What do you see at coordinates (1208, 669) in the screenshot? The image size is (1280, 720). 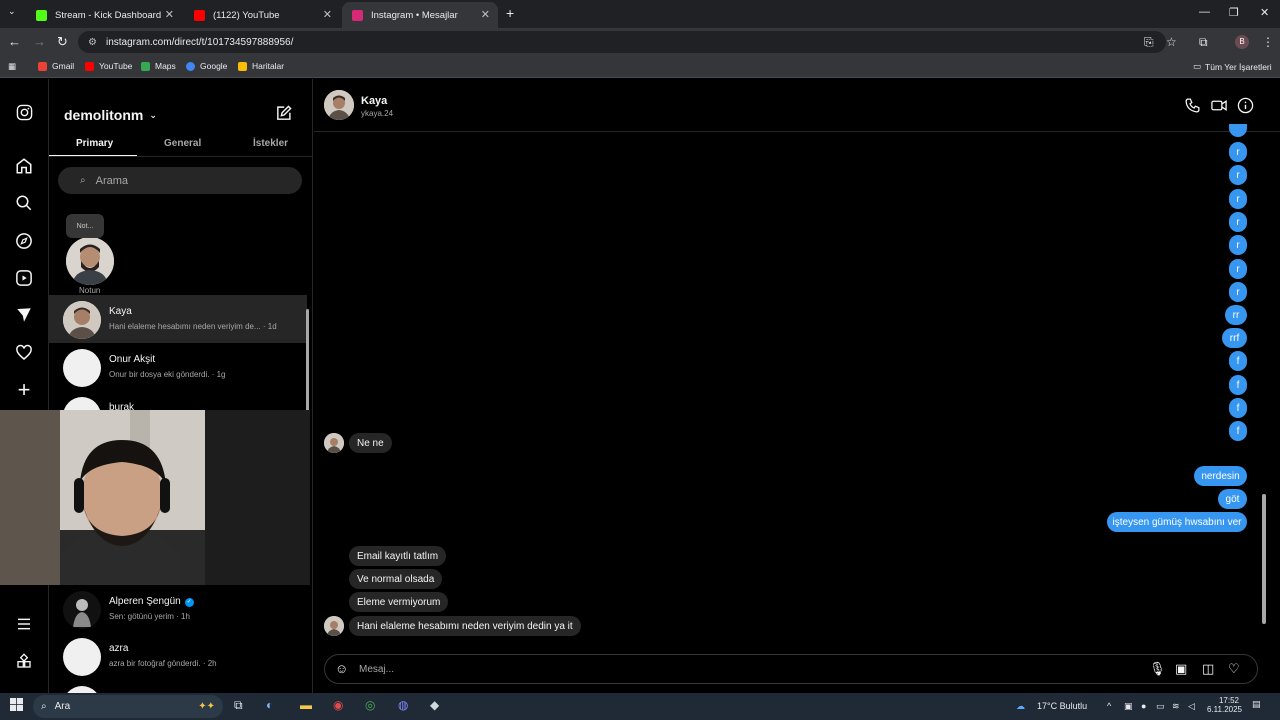 I see `sticker-icon: ◫` at bounding box center [1208, 669].